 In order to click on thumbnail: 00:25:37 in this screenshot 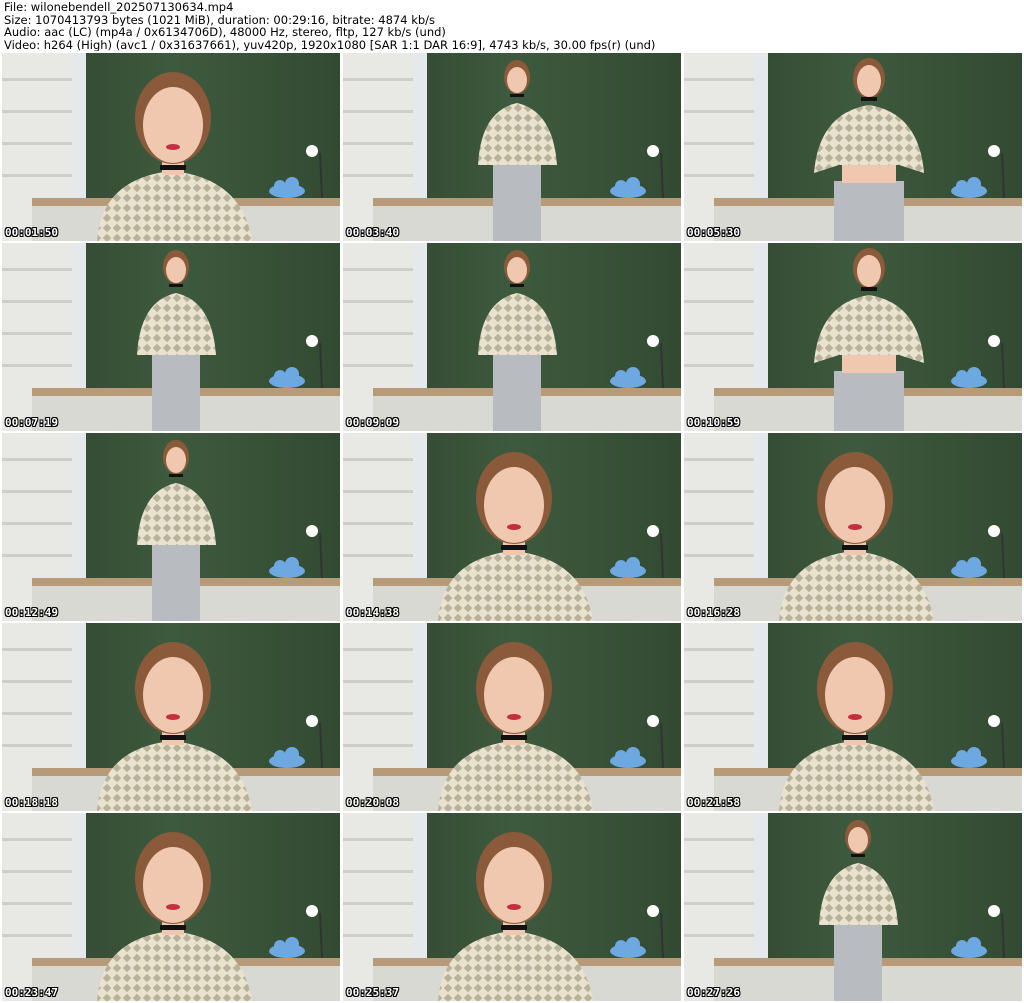, I will do `click(512, 907)`.